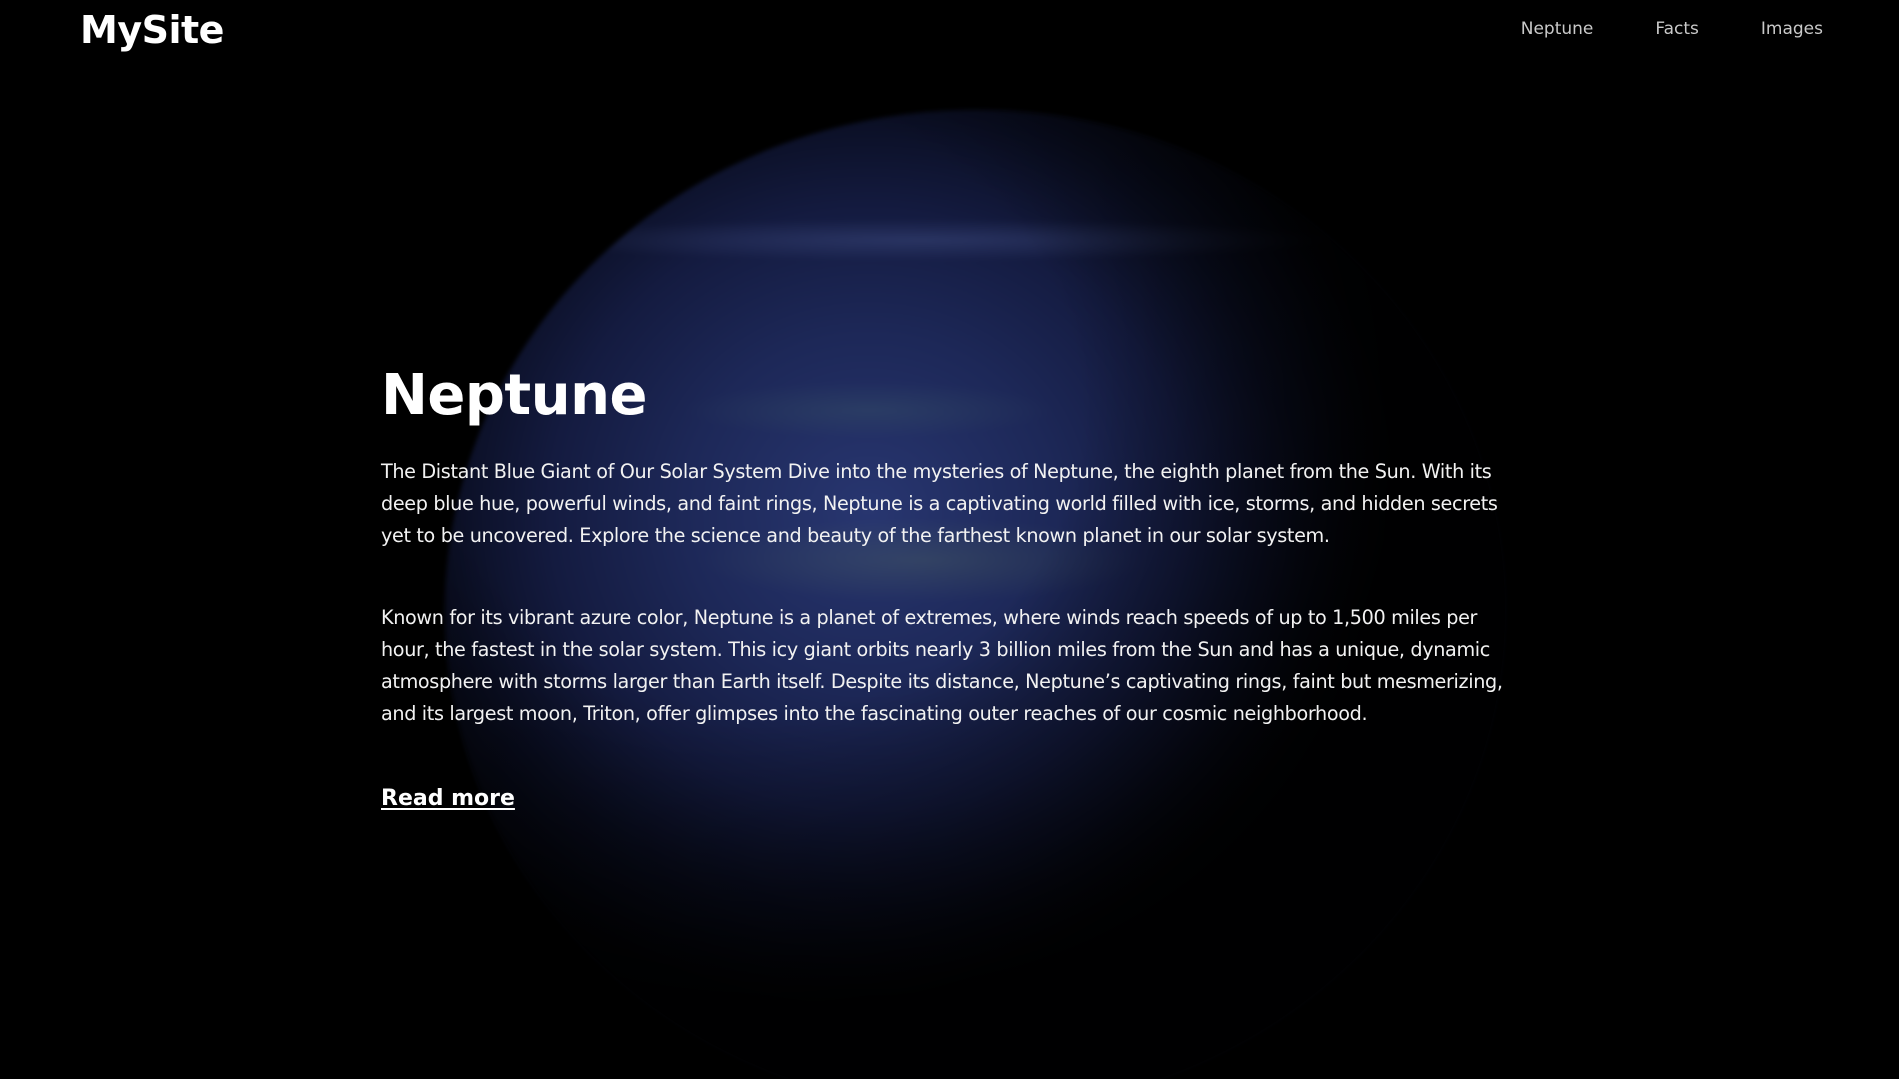  Describe the element at coordinates (1792, 29) in the screenshot. I see `nav-link-images: Images` at that location.